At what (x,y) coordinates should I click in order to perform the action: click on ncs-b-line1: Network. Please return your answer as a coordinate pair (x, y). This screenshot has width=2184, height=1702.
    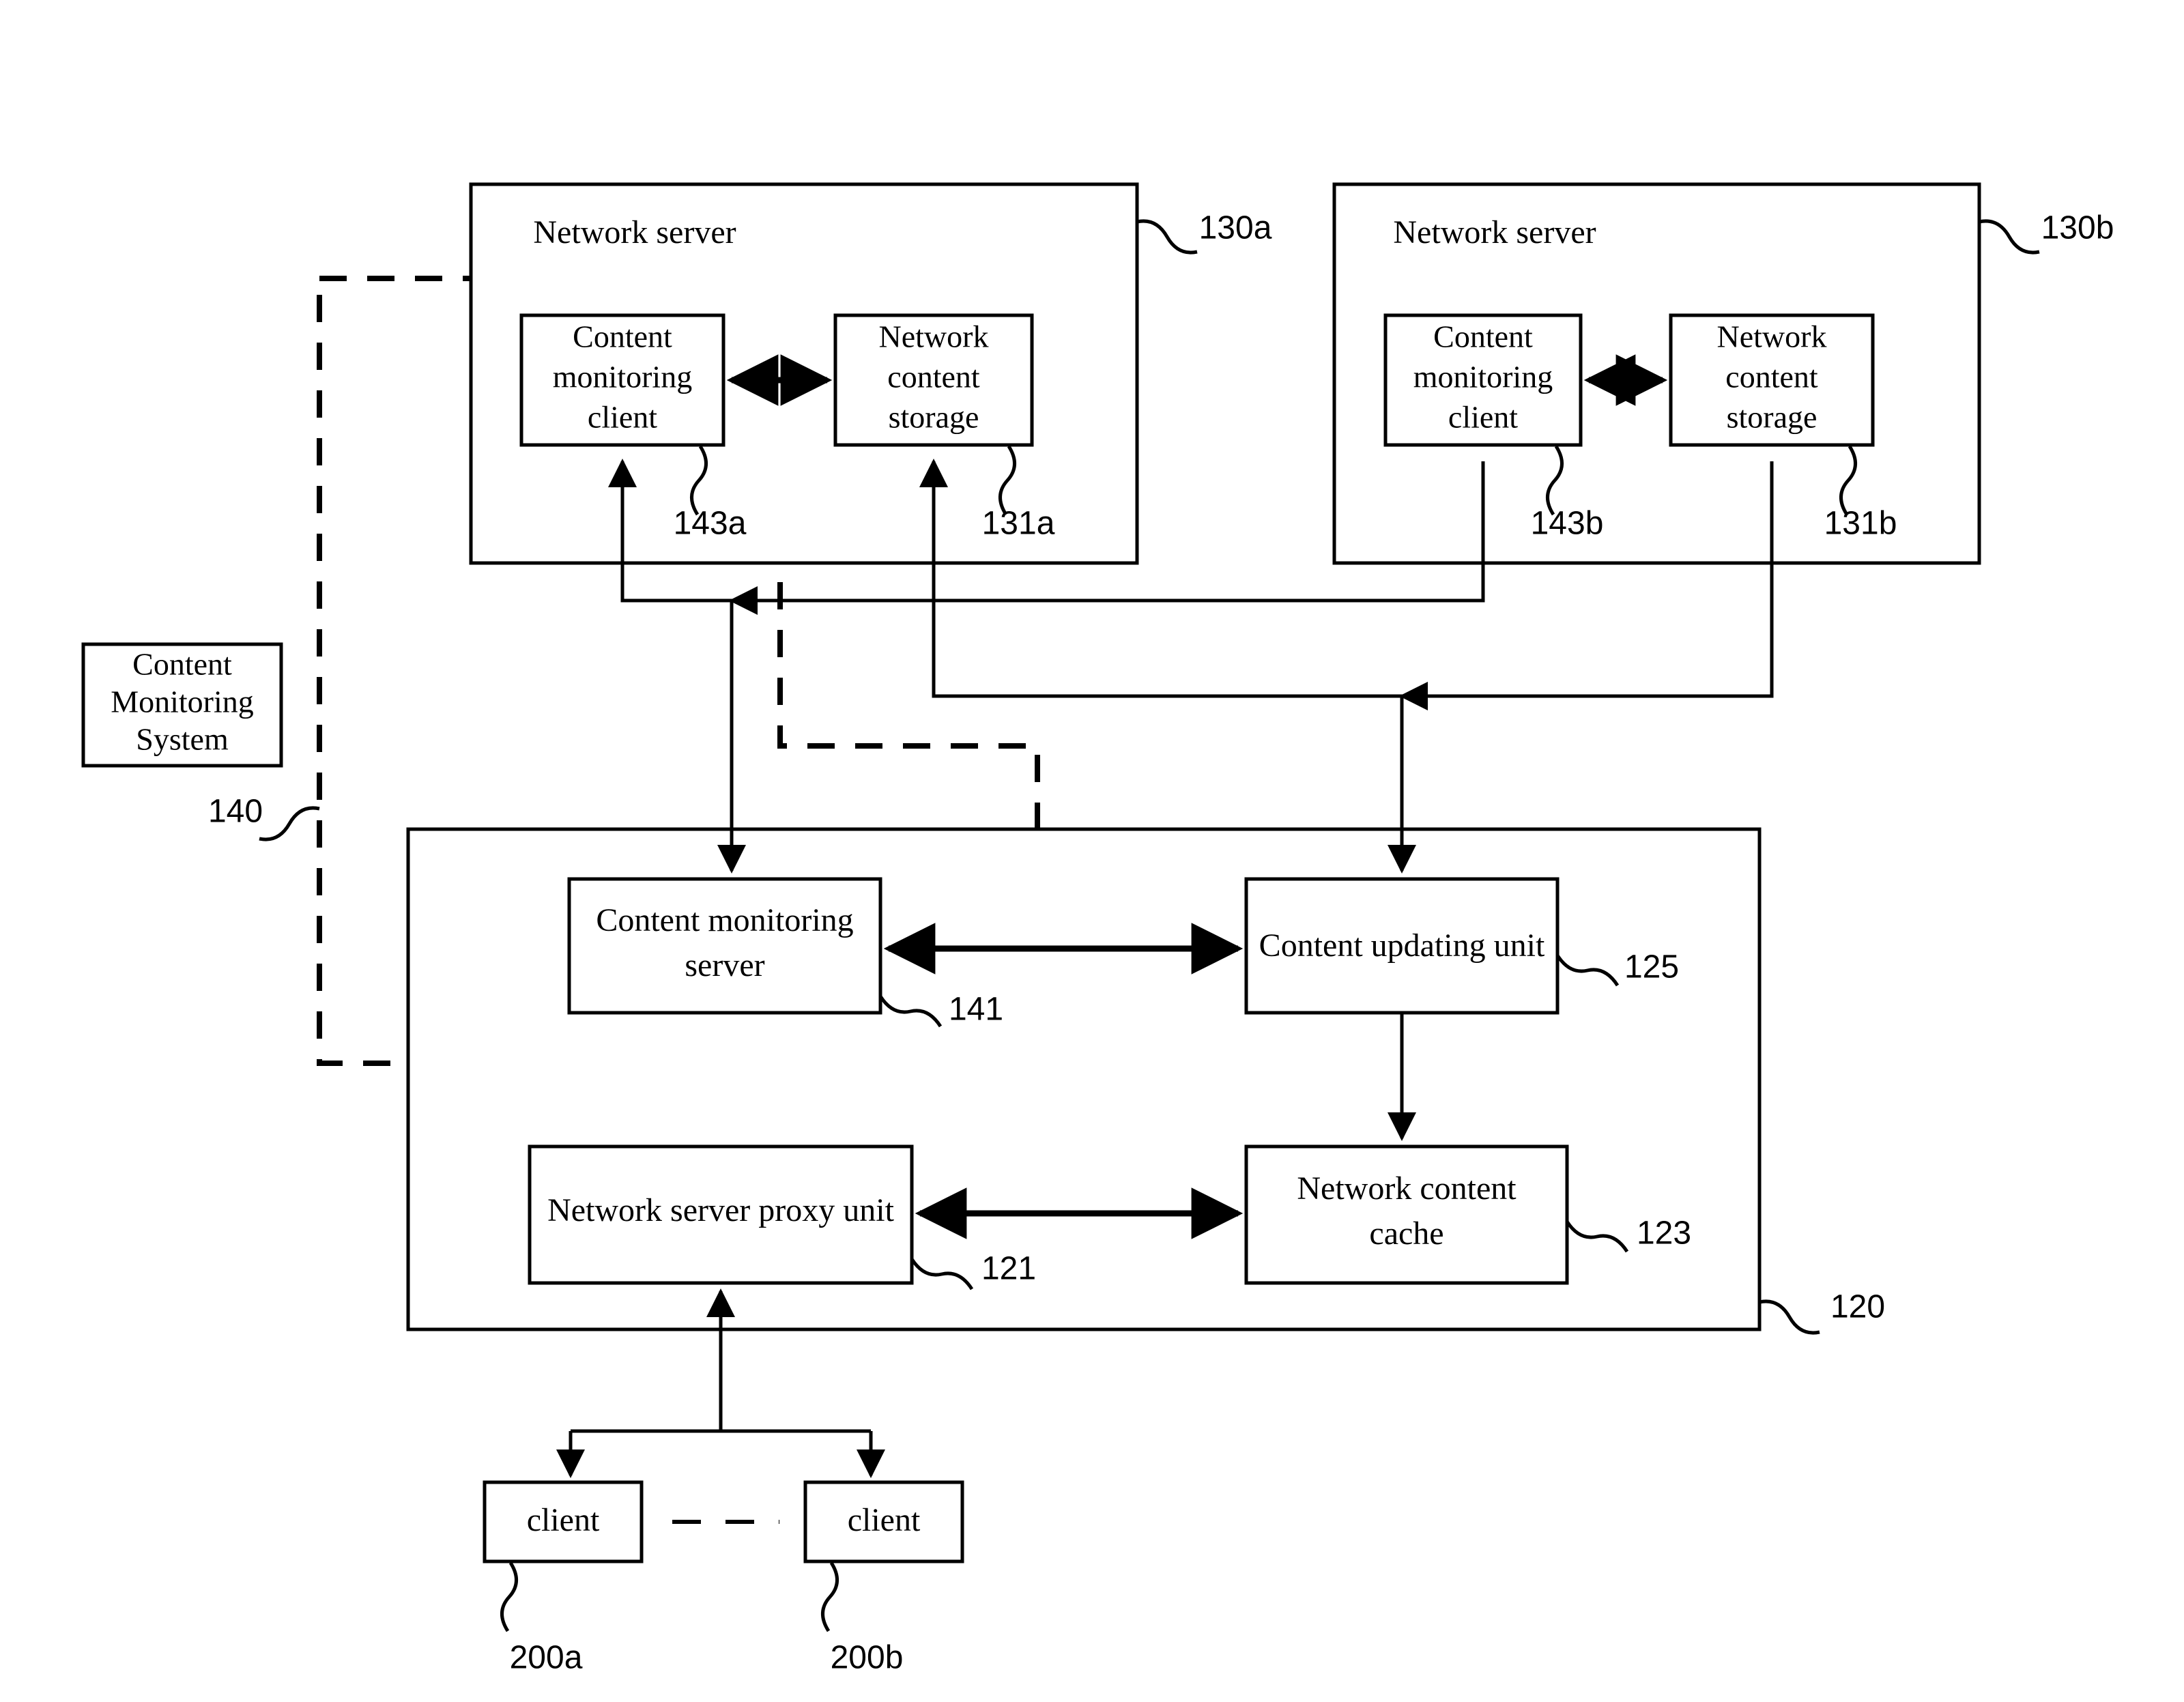
    Looking at the image, I should click on (1772, 336).